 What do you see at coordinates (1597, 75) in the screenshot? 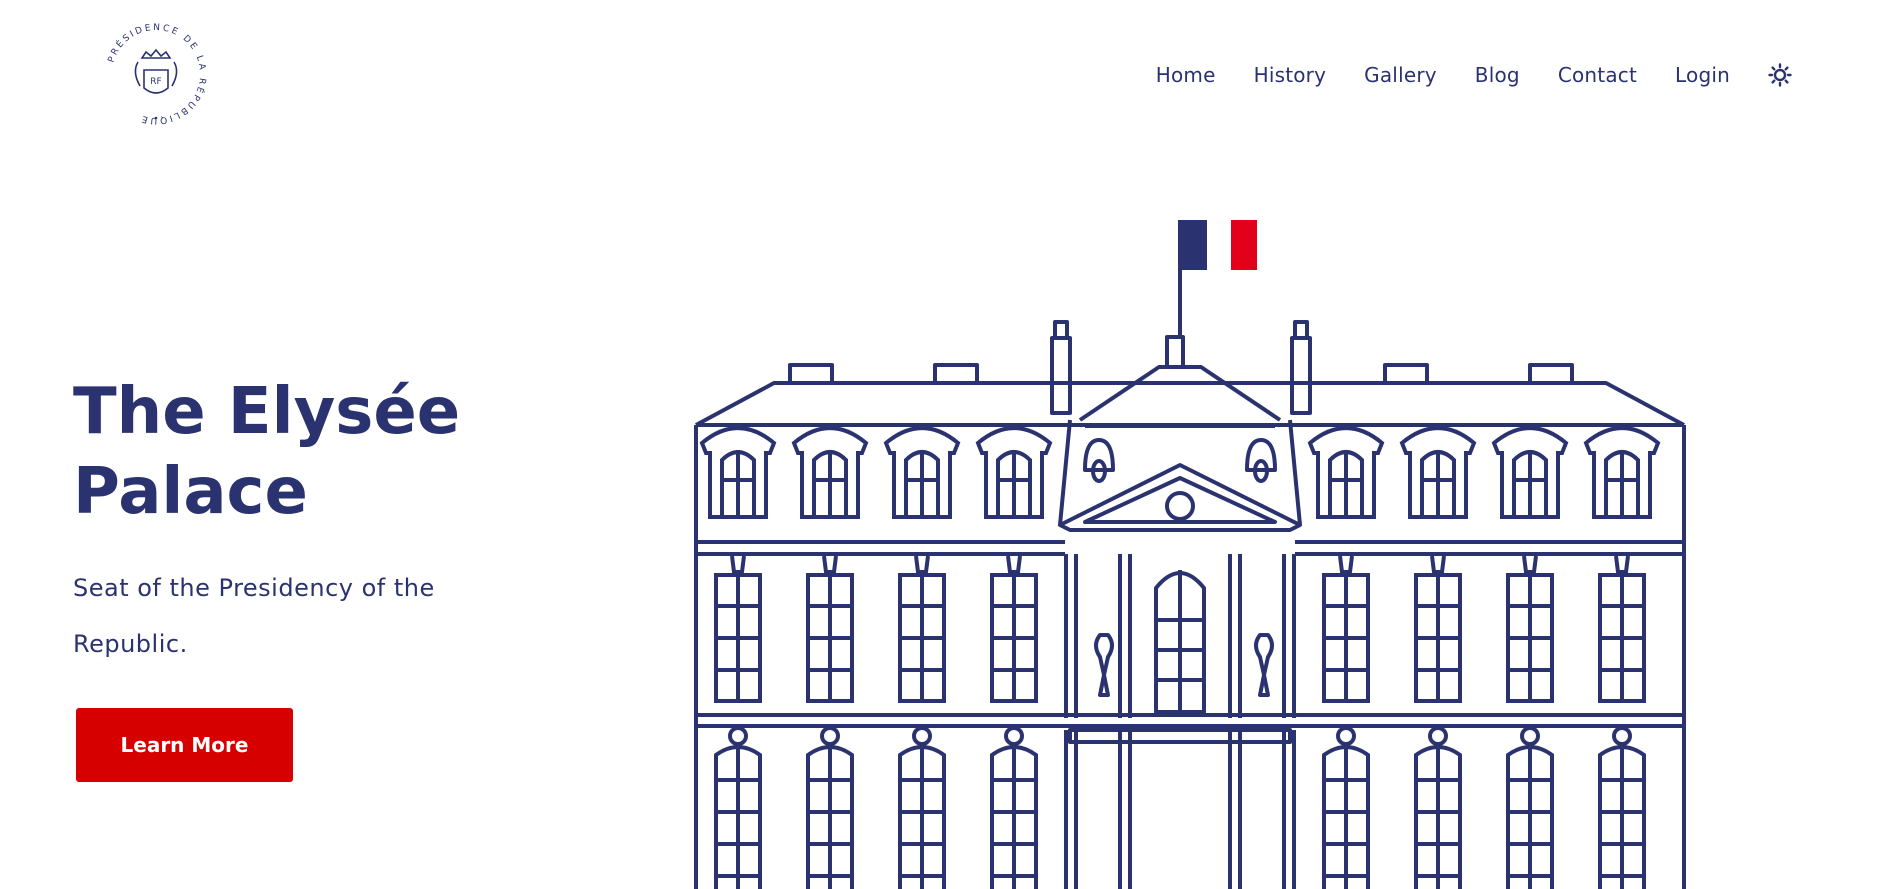
I see `nav-contact: Contact` at bounding box center [1597, 75].